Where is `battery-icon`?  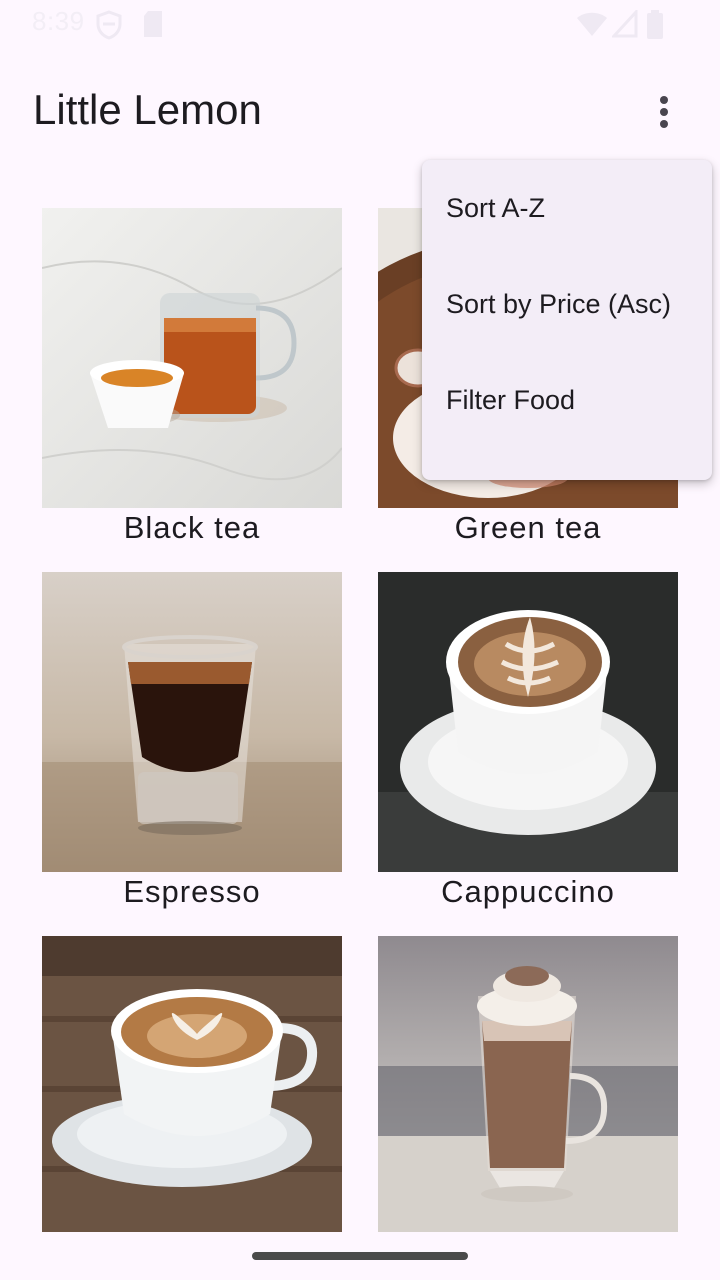 battery-icon is located at coordinates (655, 24).